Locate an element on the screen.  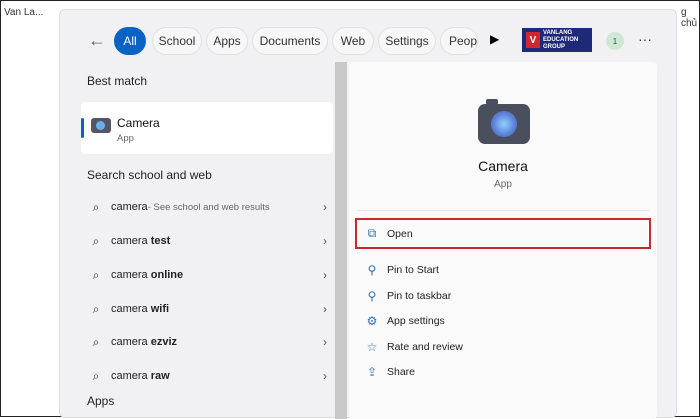
scrollbar is located at coordinates (341, 240).